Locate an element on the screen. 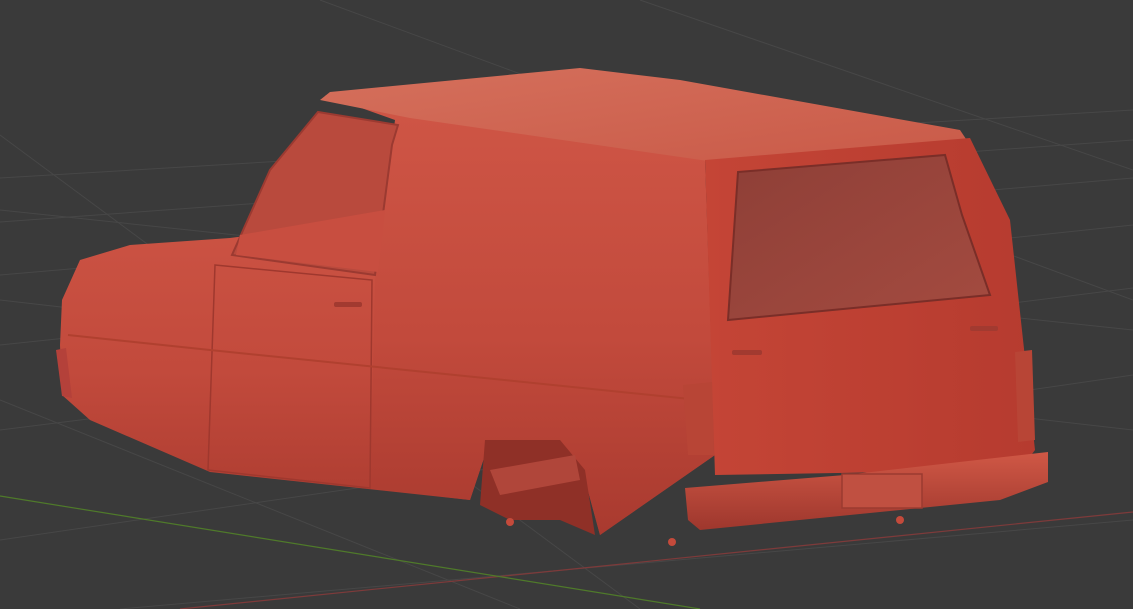 This screenshot has width=1133, height=609. x-axis-line is located at coordinates (656, 560).